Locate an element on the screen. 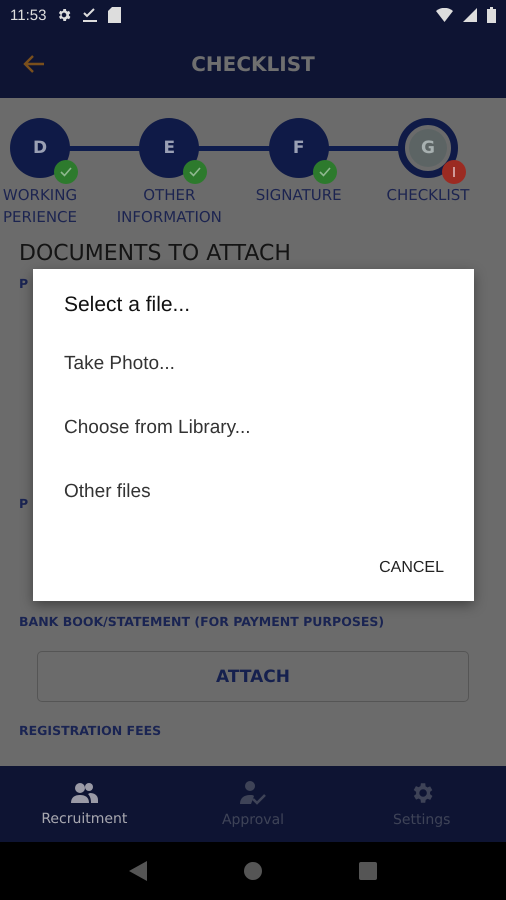 This screenshot has height=900, width=506. check-icon is located at coordinates (90, 15).